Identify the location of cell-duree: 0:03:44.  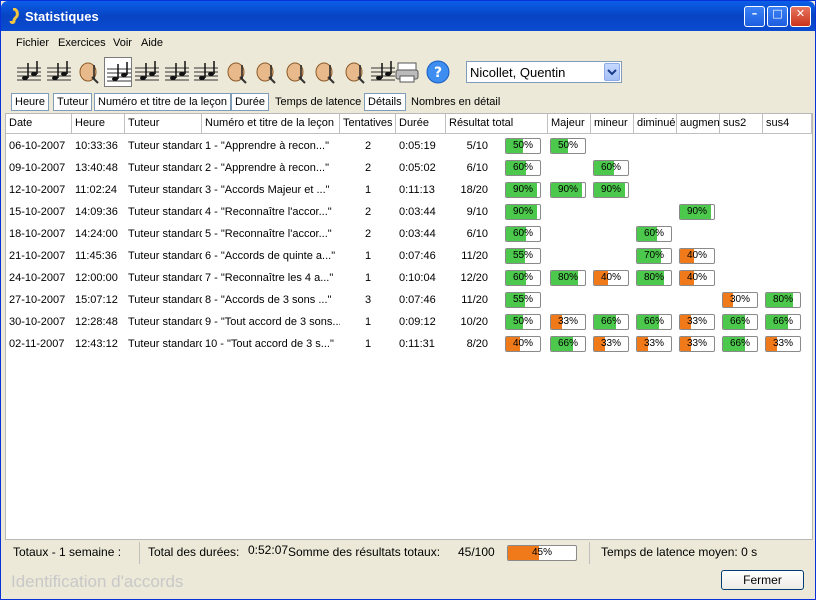
(417, 212).